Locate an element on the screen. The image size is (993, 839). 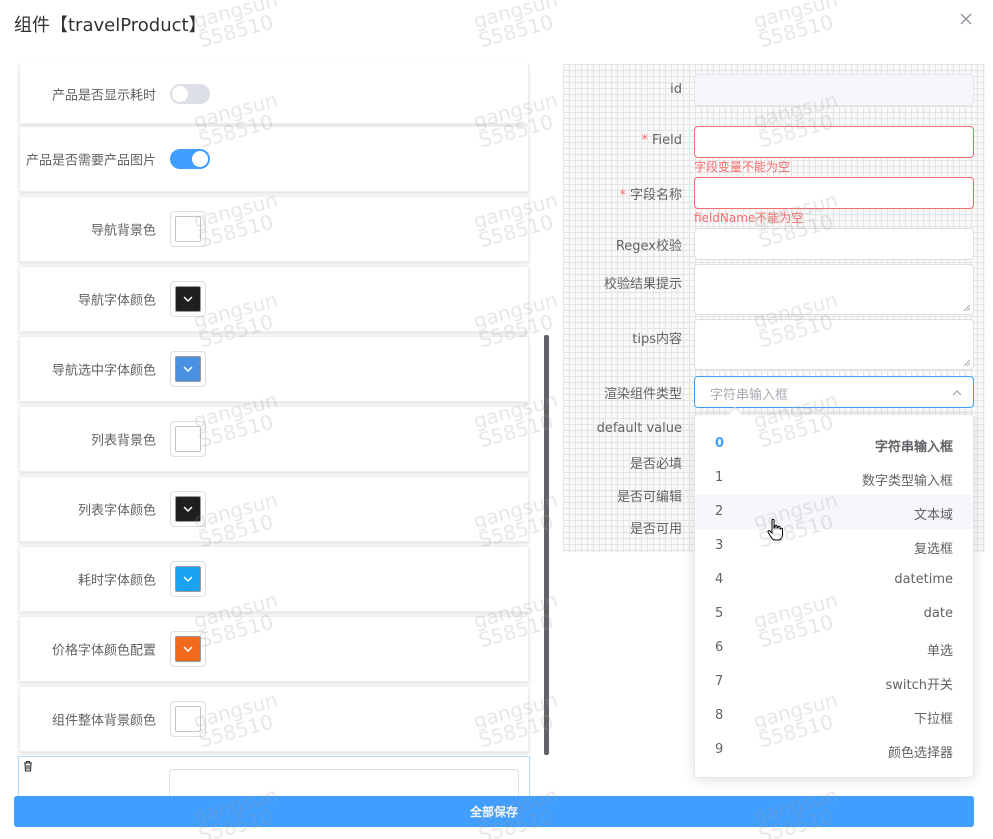
option-index: 2 is located at coordinates (719, 511).